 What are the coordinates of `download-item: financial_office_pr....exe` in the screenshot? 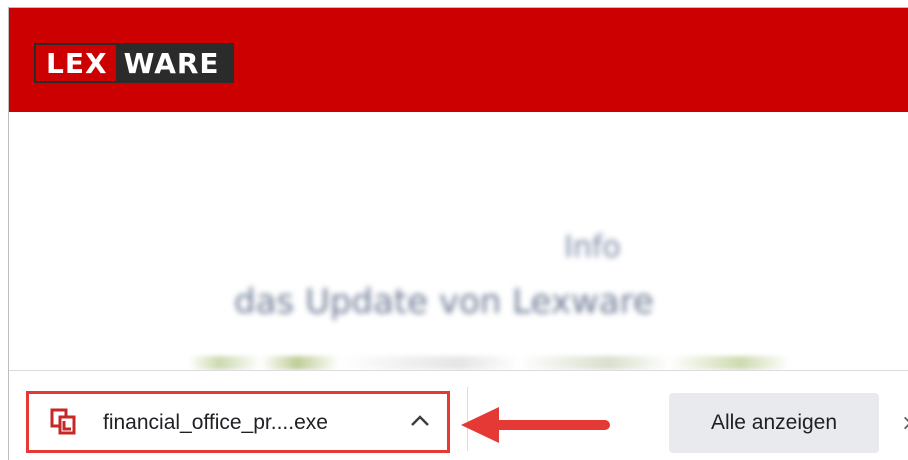 It's located at (238, 422).